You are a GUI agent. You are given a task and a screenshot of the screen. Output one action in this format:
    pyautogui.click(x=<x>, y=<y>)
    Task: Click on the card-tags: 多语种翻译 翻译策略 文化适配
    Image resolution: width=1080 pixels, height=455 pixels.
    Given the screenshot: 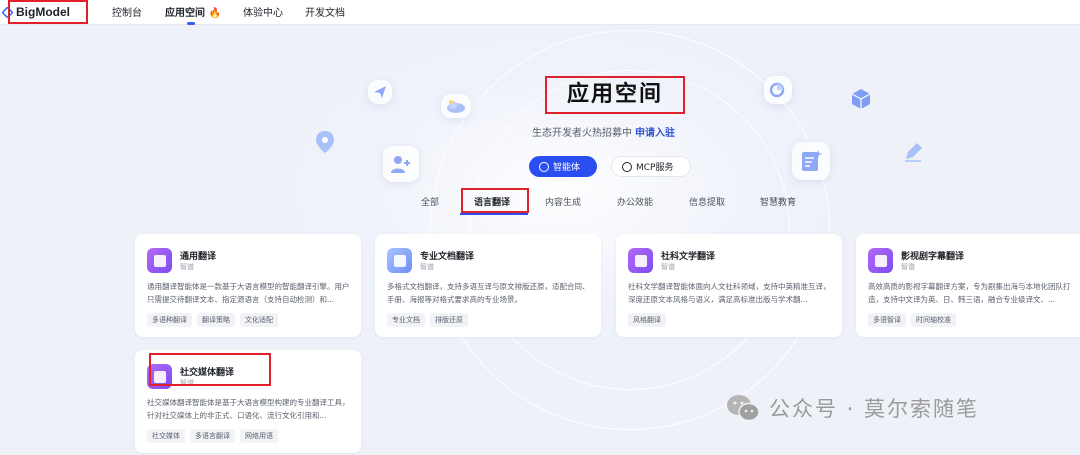 What is the action you would take?
    pyautogui.click(x=212, y=320)
    